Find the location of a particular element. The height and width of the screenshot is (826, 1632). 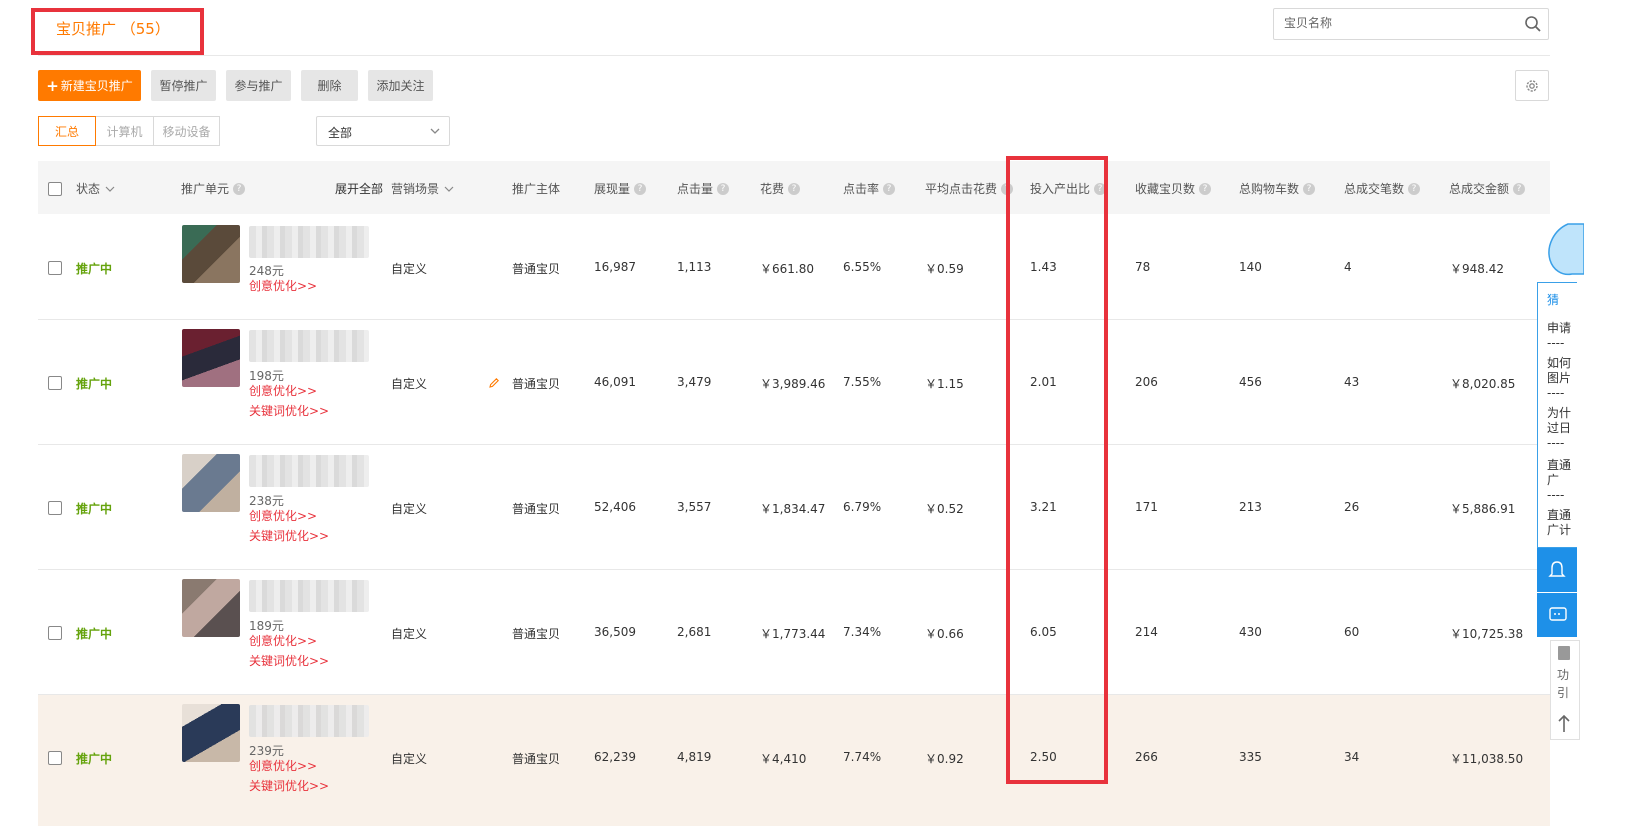

col-cart: 总购物车数? is located at coordinates (1277, 188).